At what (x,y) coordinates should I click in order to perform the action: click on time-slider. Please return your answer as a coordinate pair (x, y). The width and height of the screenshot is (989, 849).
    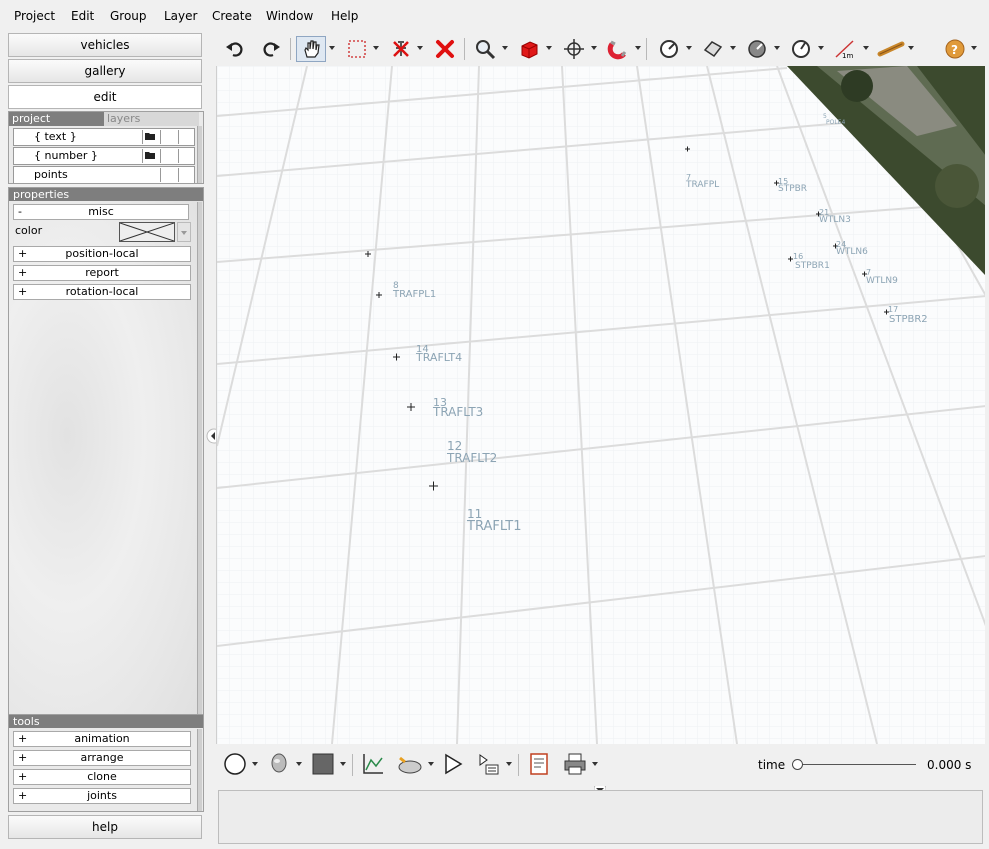
    Looking at the image, I should click on (855, 764).